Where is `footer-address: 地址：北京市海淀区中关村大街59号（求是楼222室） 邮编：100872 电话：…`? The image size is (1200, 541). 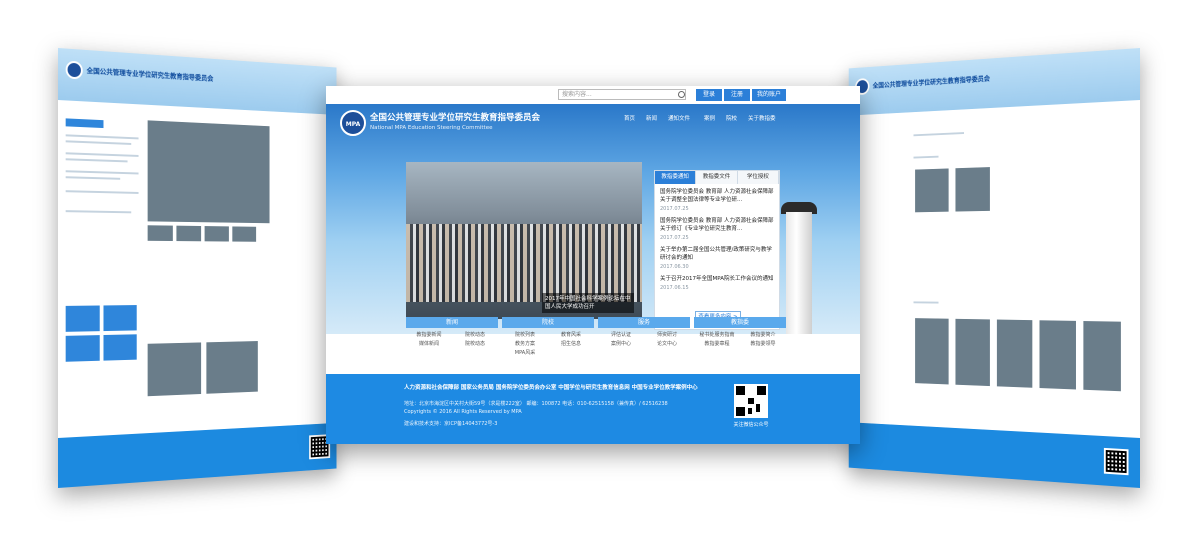
footer-address: 地址：北京市海淀区中关村大街59号（求是楼222室） 邮编：100872 电话：… is located at coordinates (536, 404).